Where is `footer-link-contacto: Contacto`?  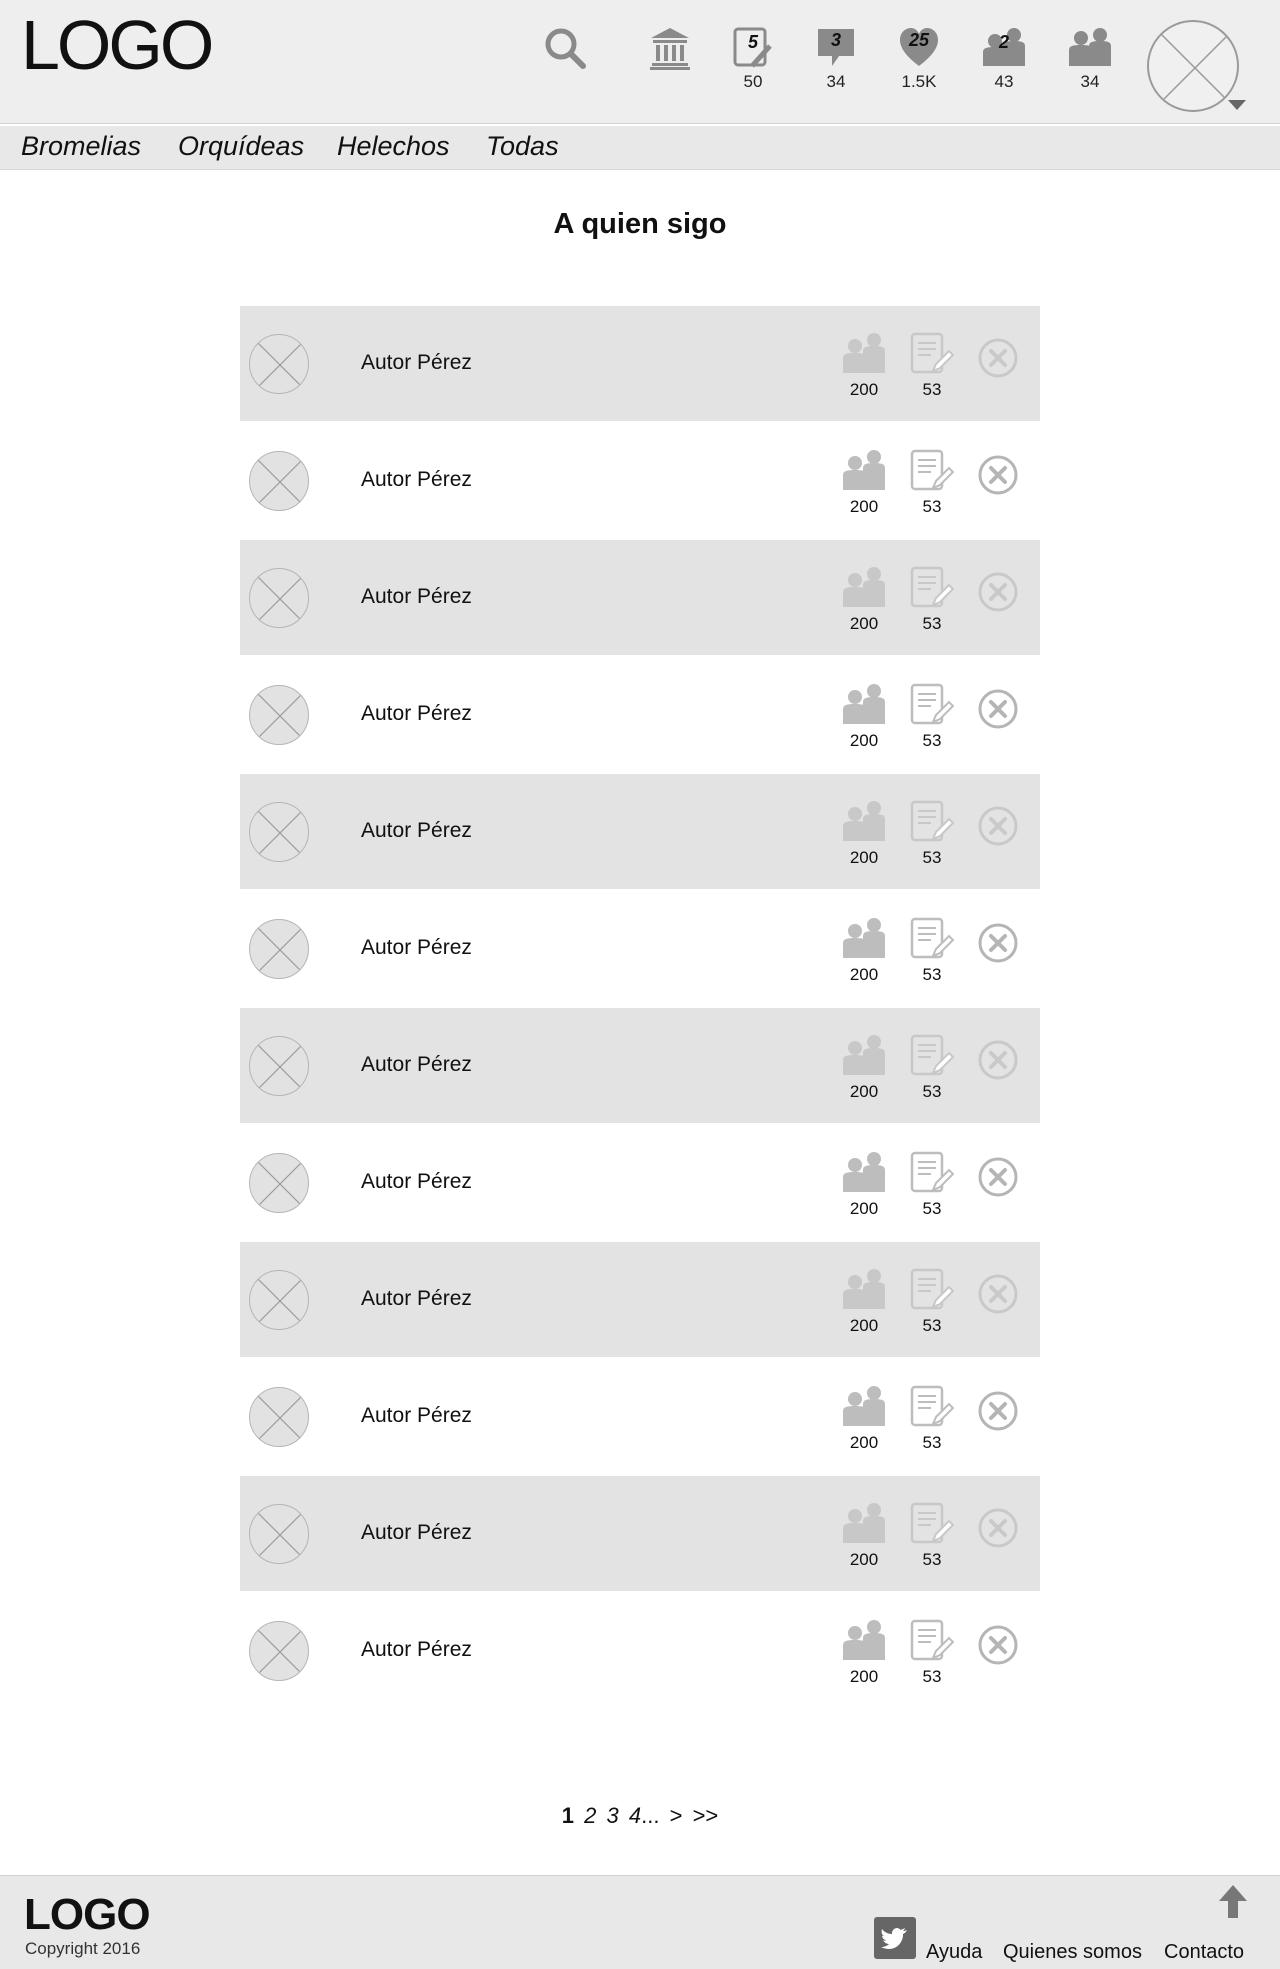 footer-link-contacto: Contacto is located at coordinates (1204, 1952).